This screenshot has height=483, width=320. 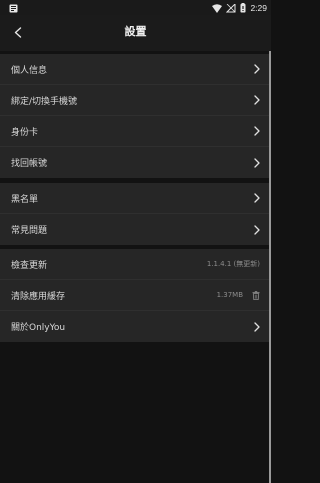 I want to click on misc-settings-group: 黑名單 常見問題, so click(x=135, y=214).